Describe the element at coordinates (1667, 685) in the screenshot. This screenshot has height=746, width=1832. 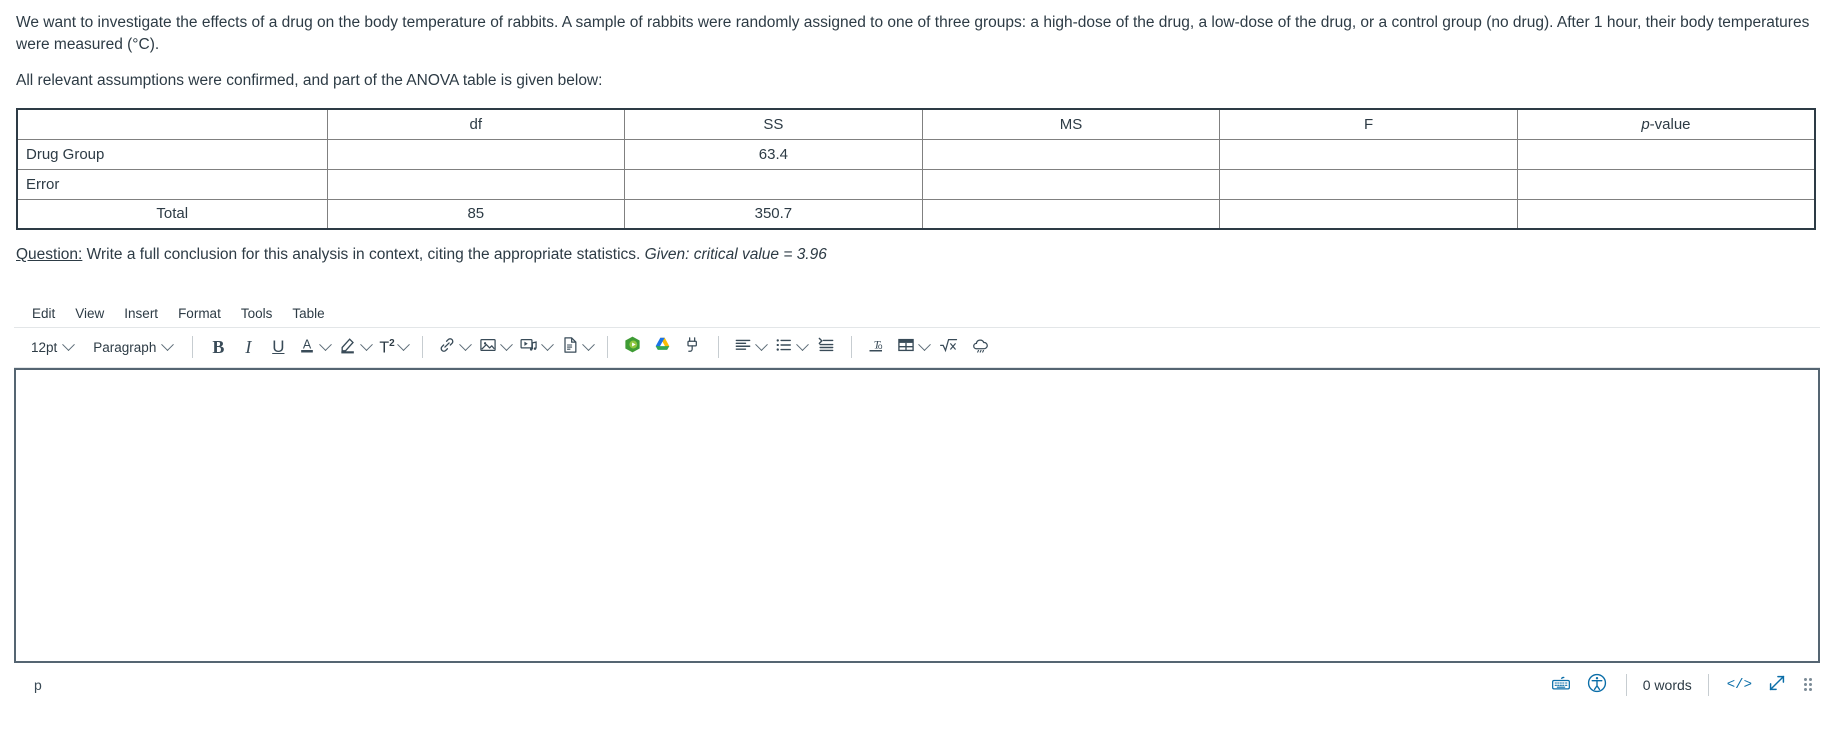
I see `word-count: 0 words` at that location.